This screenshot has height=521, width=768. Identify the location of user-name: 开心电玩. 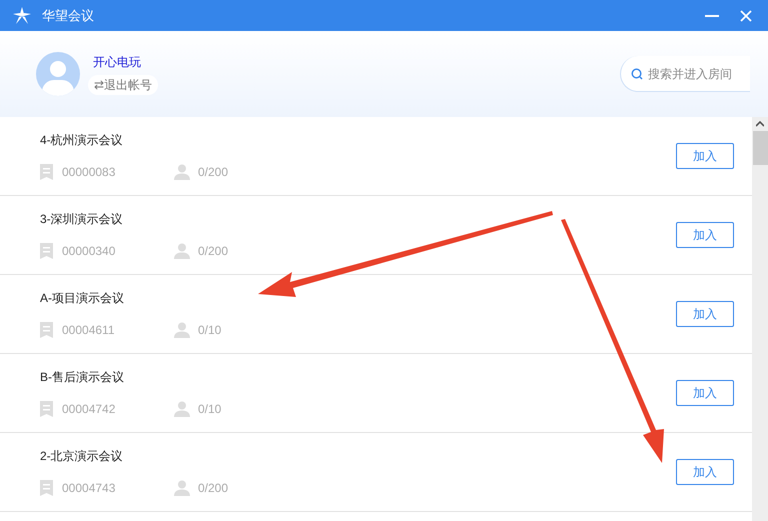
(117, 62).